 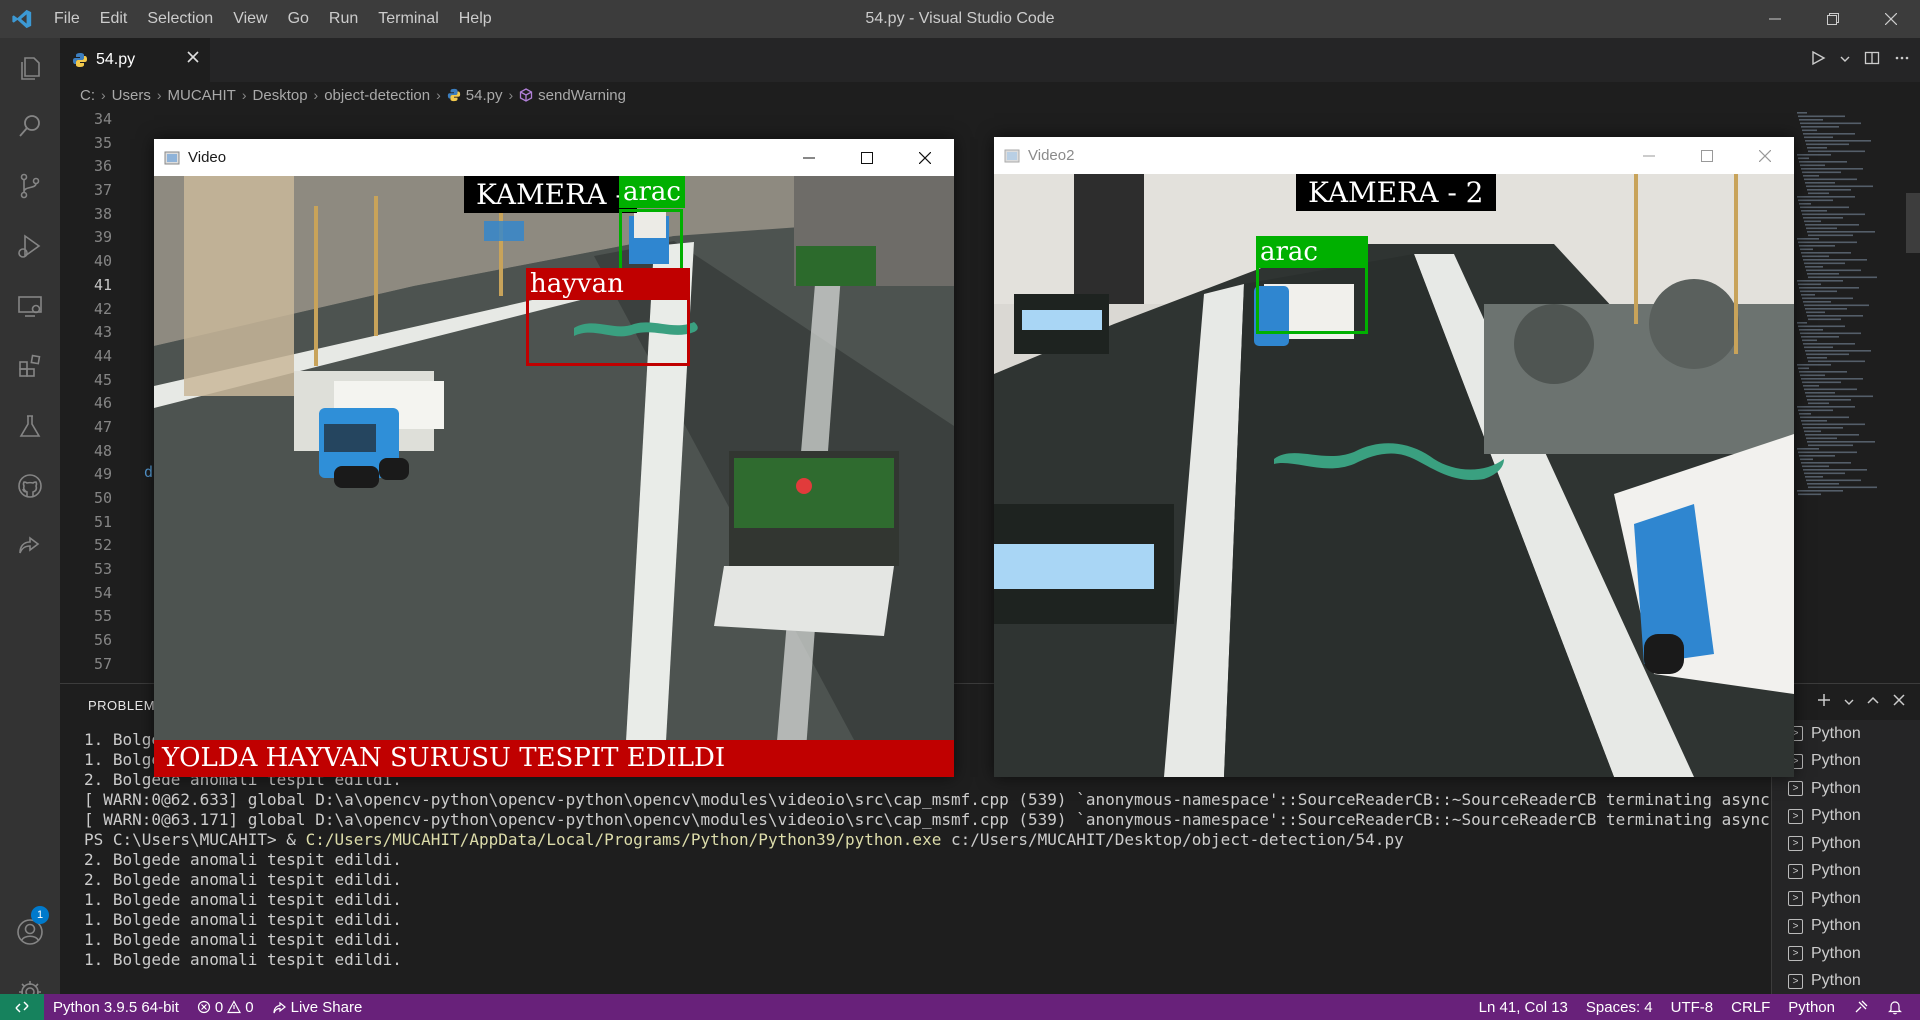 I want to click on breadcrumb-drive: C:, so click(x=87, y=95).